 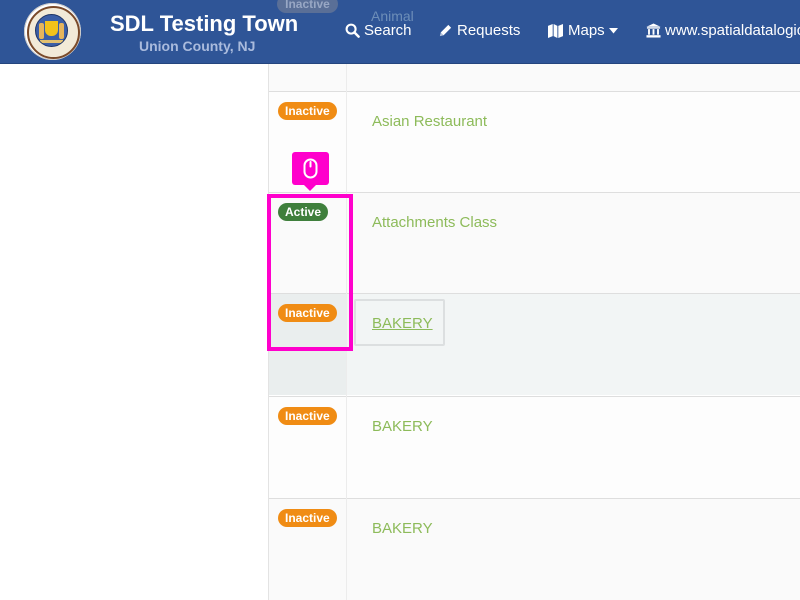 What do you see at coordinates (489, 30) in the screenshot?
I see `nav-requests-label: Requests` at bounding box center [489, 30].